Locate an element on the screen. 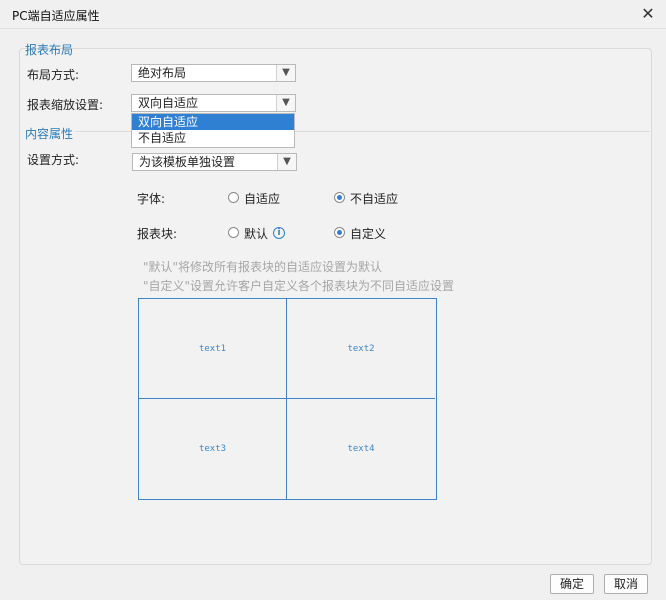 The width and height of the screenshot is (666, 600). section-title-content: 内容属性 is located at coordinates (49, 134).